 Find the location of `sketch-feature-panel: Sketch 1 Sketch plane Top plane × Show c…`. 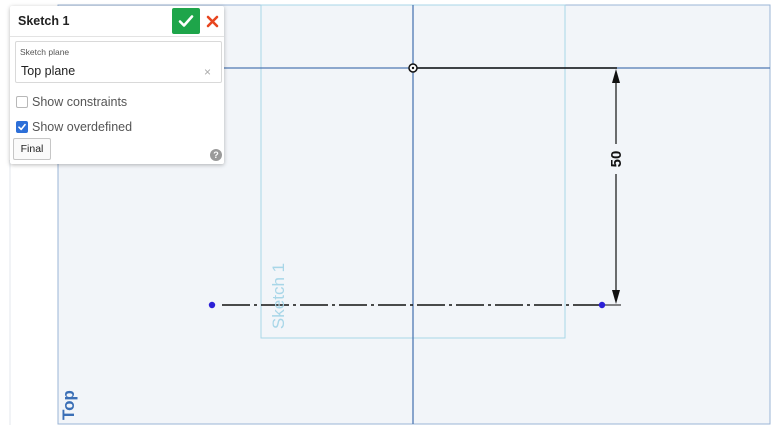

sketch-feature-panel: Sketch 1 Sketch plane Top plane × Show c… is located at coordinates (117, 85).